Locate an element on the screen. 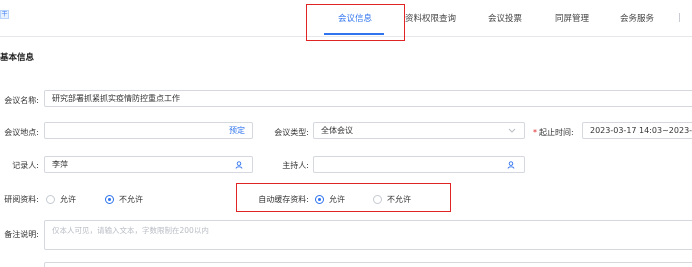  meeting-name-value: 研究部署抓紧抓实疫情防控重点工作 is located at coordinates (116, 98).